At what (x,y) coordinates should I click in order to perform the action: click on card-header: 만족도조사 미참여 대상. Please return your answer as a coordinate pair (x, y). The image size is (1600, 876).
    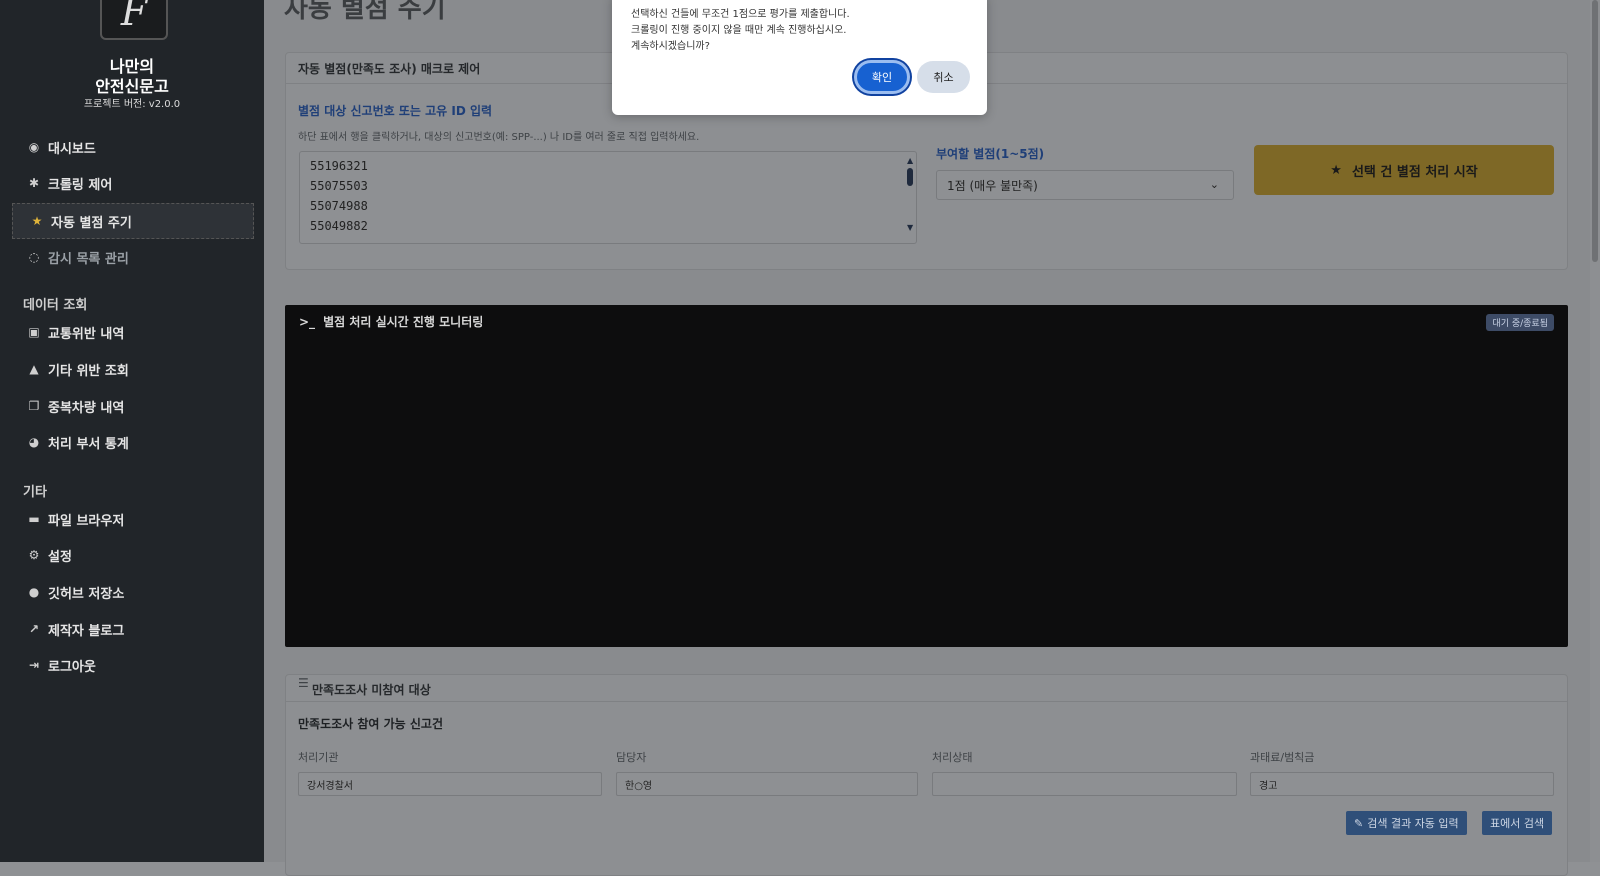
    Looking at the image, I should click on (926, 688).